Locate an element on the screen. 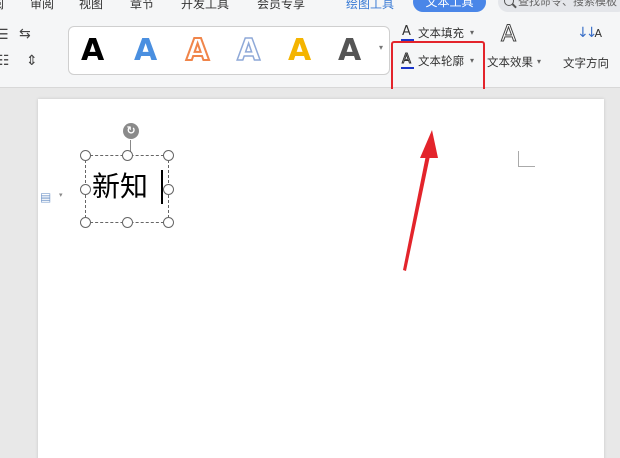 This screenshot has height=458, width=620. menu-item-partial: 阅 is located at coordinates (2, 6).